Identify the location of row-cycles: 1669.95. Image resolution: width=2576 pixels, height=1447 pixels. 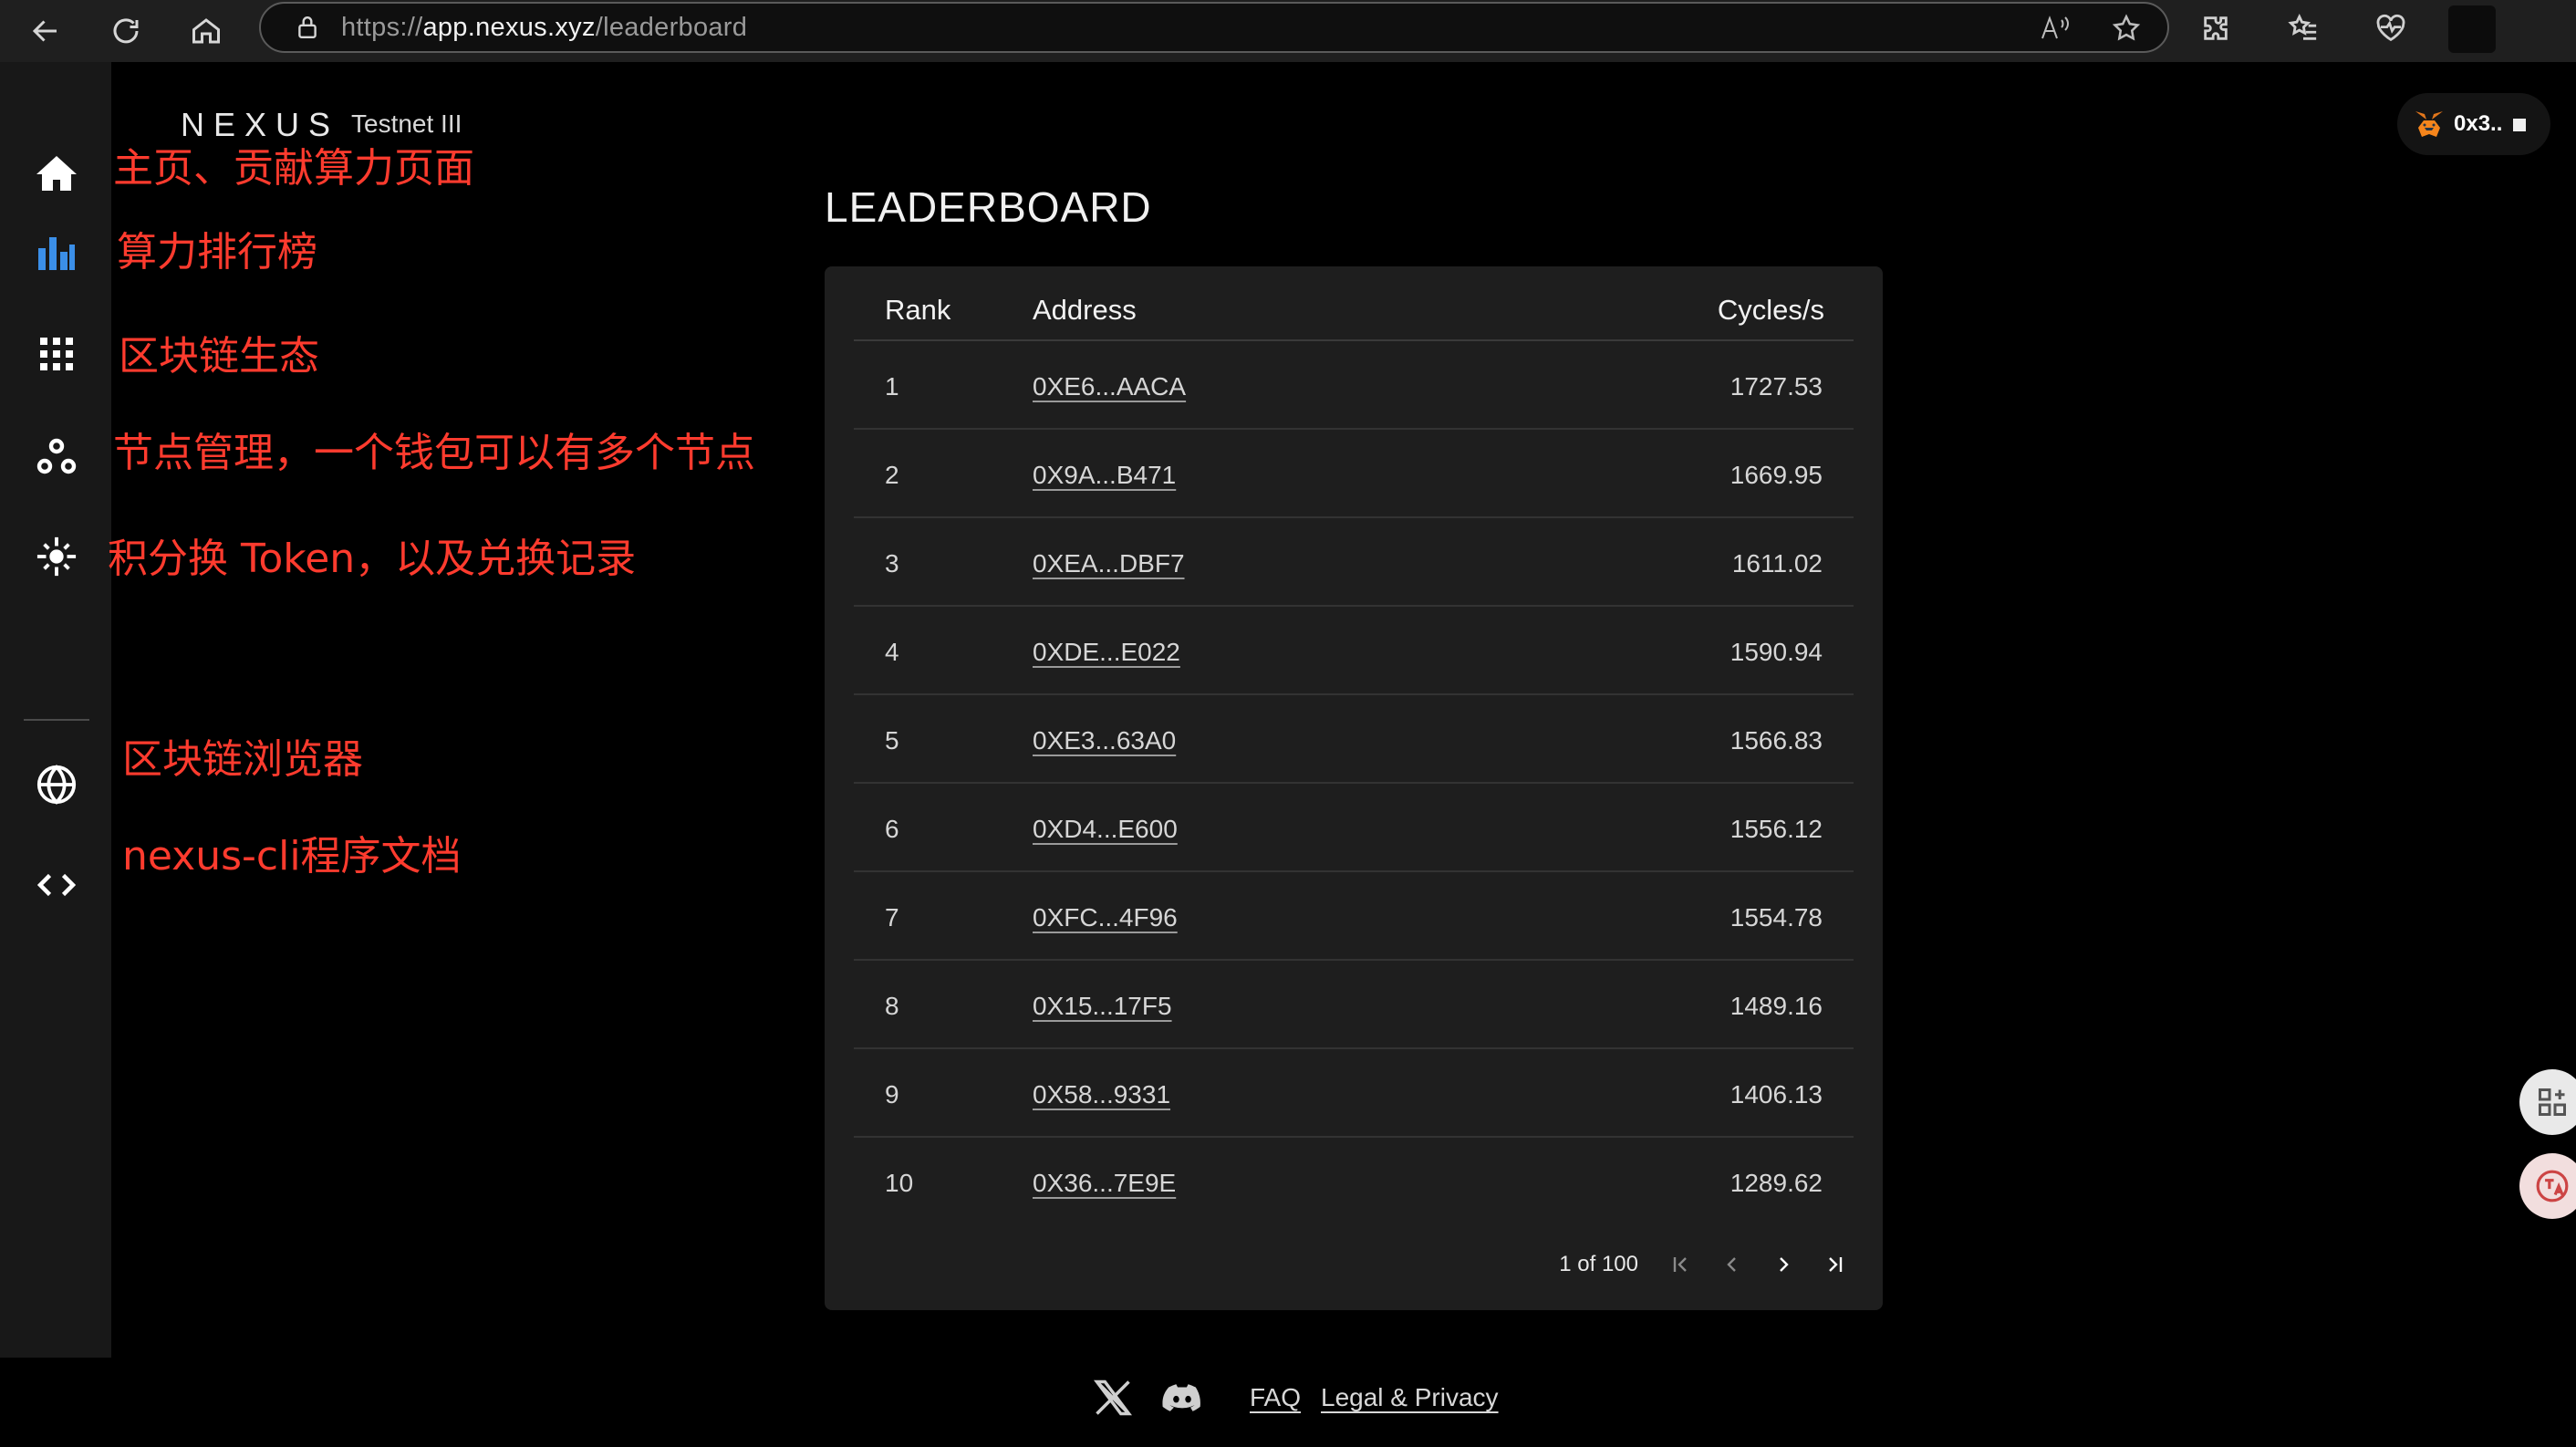
(1776, 475).